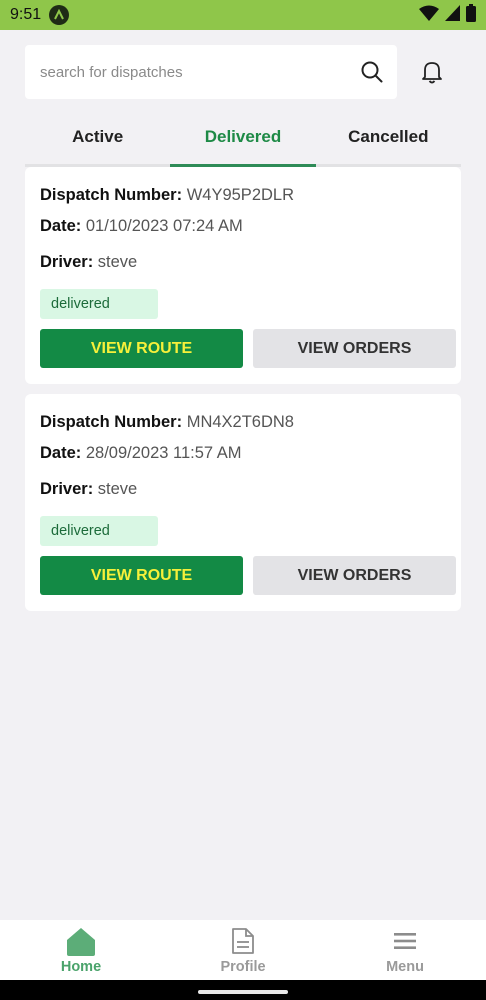 The image size is (486, 1000). I want to click on dispatch-date-value: 28/09/2023 11:57 AM, so click(163, 453).